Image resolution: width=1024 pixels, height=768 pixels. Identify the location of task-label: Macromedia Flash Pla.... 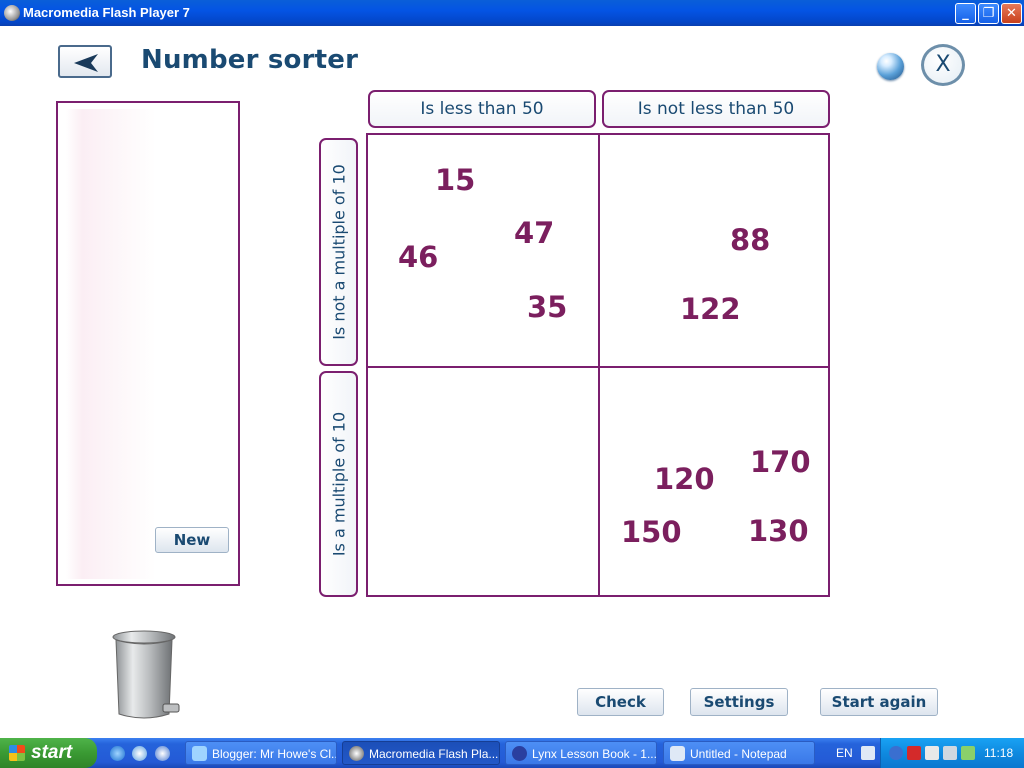
(434, 754).